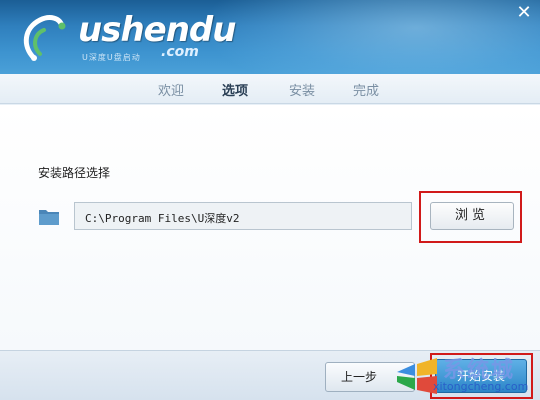 This screenshot has height=400, width=540. I want to click on logo-swirl-icon, so click(44, 38).